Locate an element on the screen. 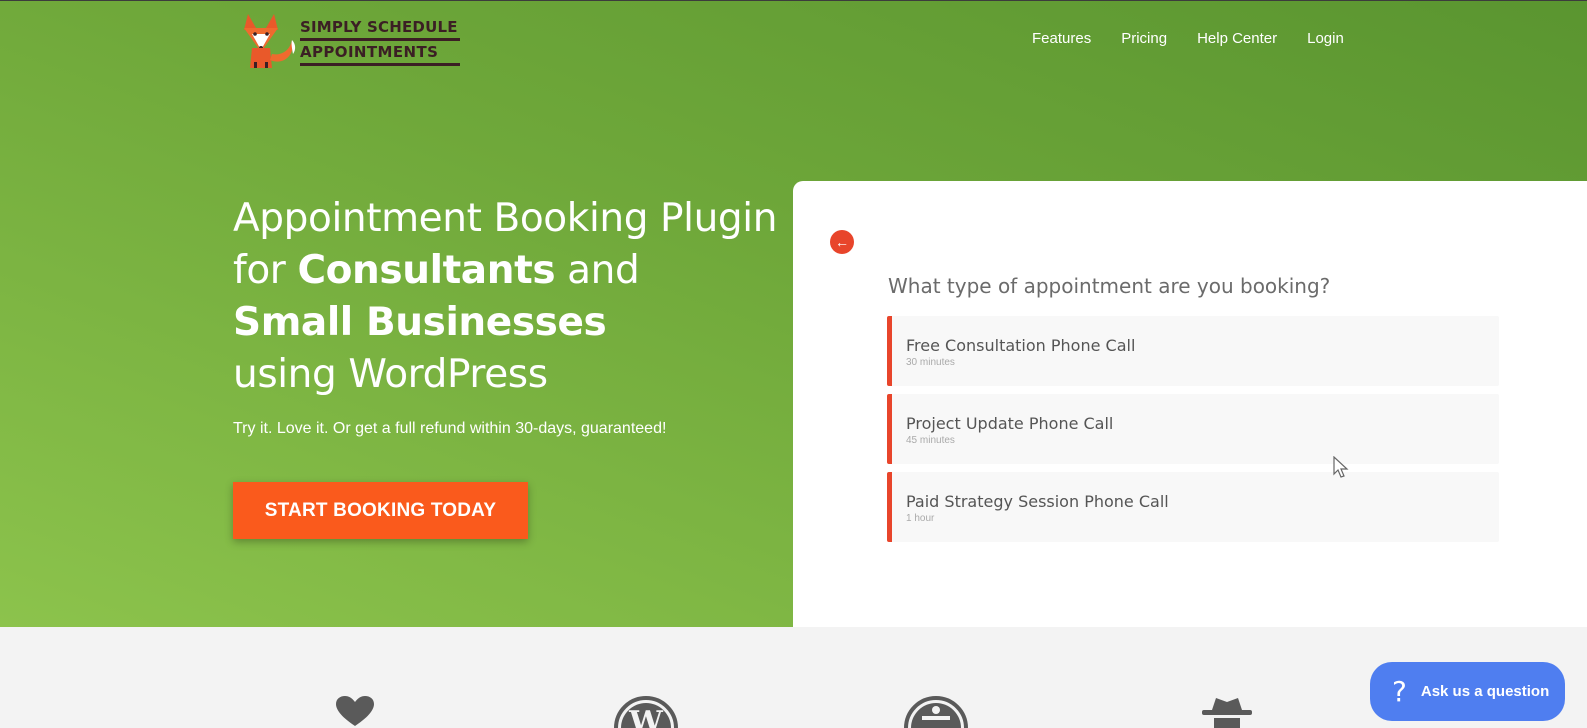 This screenshot has width=1587, height=728. accessibility-icon is located at coordinates (936, 712).